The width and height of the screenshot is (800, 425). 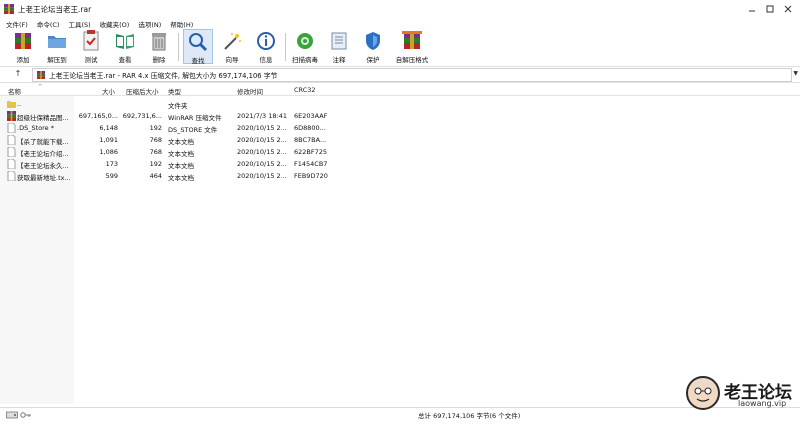 What do you see at coordinates (311, 152) in the screenshot?
I see `file-crc: 622BF725` at bounding box center [311, 152].